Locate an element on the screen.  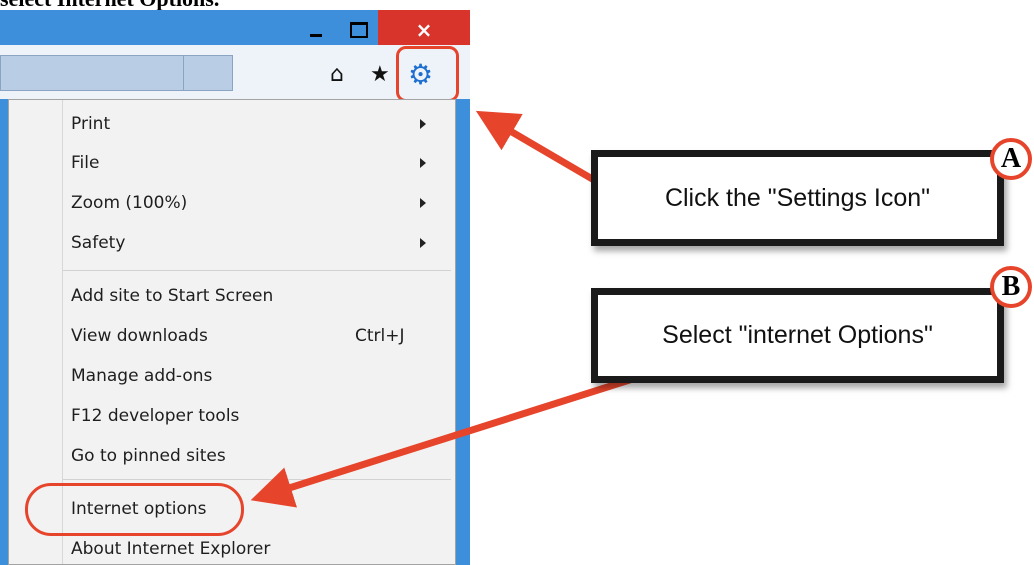
menu-item-manage-add-ons: Manage add-ons is located at coordinates (141, 376).